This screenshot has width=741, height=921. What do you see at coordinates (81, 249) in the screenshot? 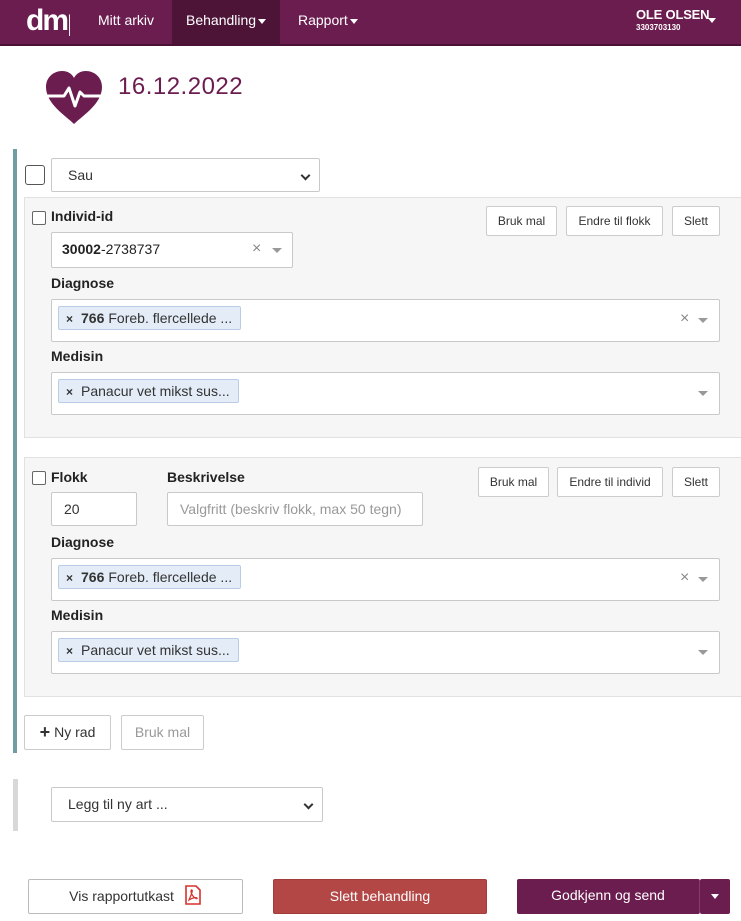
I see `individual-id-prefix: 30002` at bounding box center [81, 249].